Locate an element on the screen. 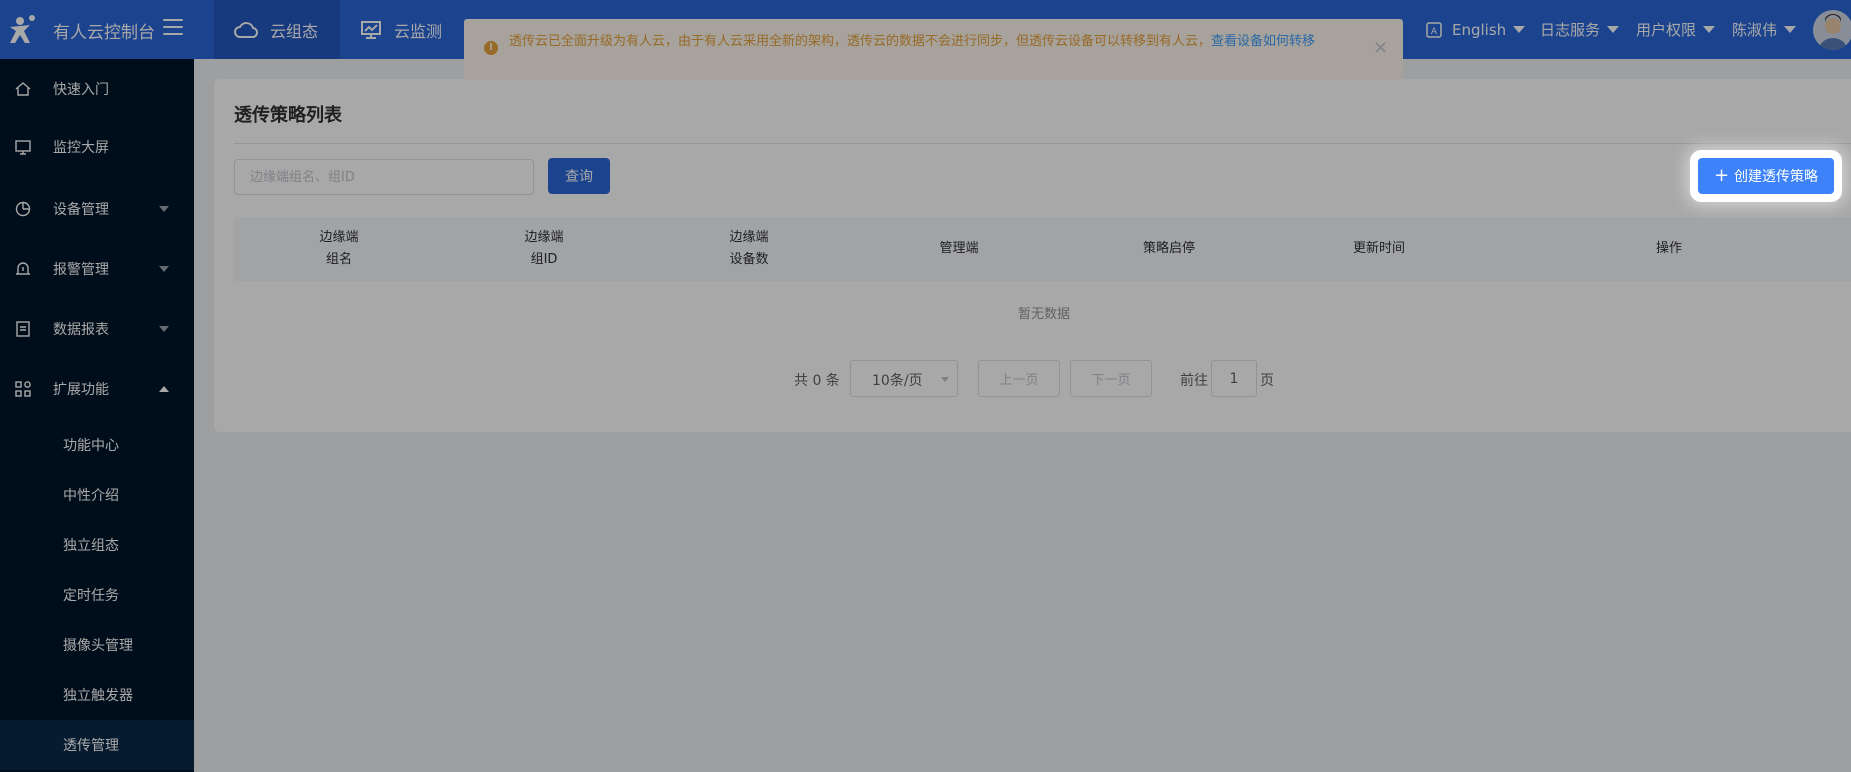 The image size is (1851, 772). sidebar-subitem-standalone-trigger: 独立触发器 is located at coordinates (97, 695).